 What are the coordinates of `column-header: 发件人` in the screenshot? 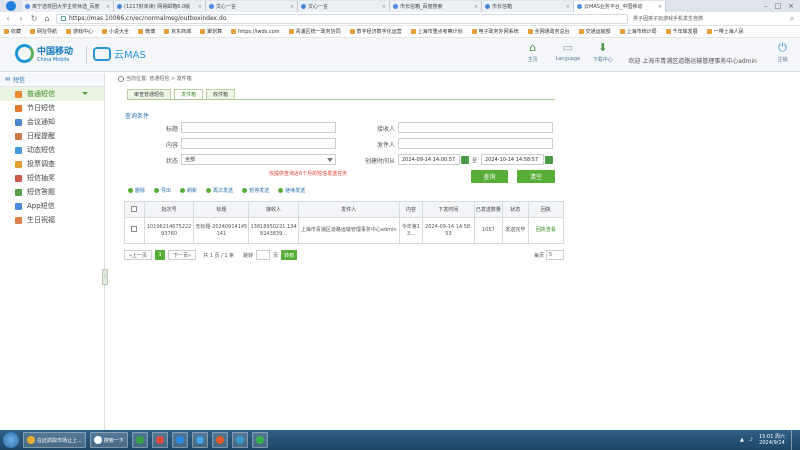 It's located at (348, 209).